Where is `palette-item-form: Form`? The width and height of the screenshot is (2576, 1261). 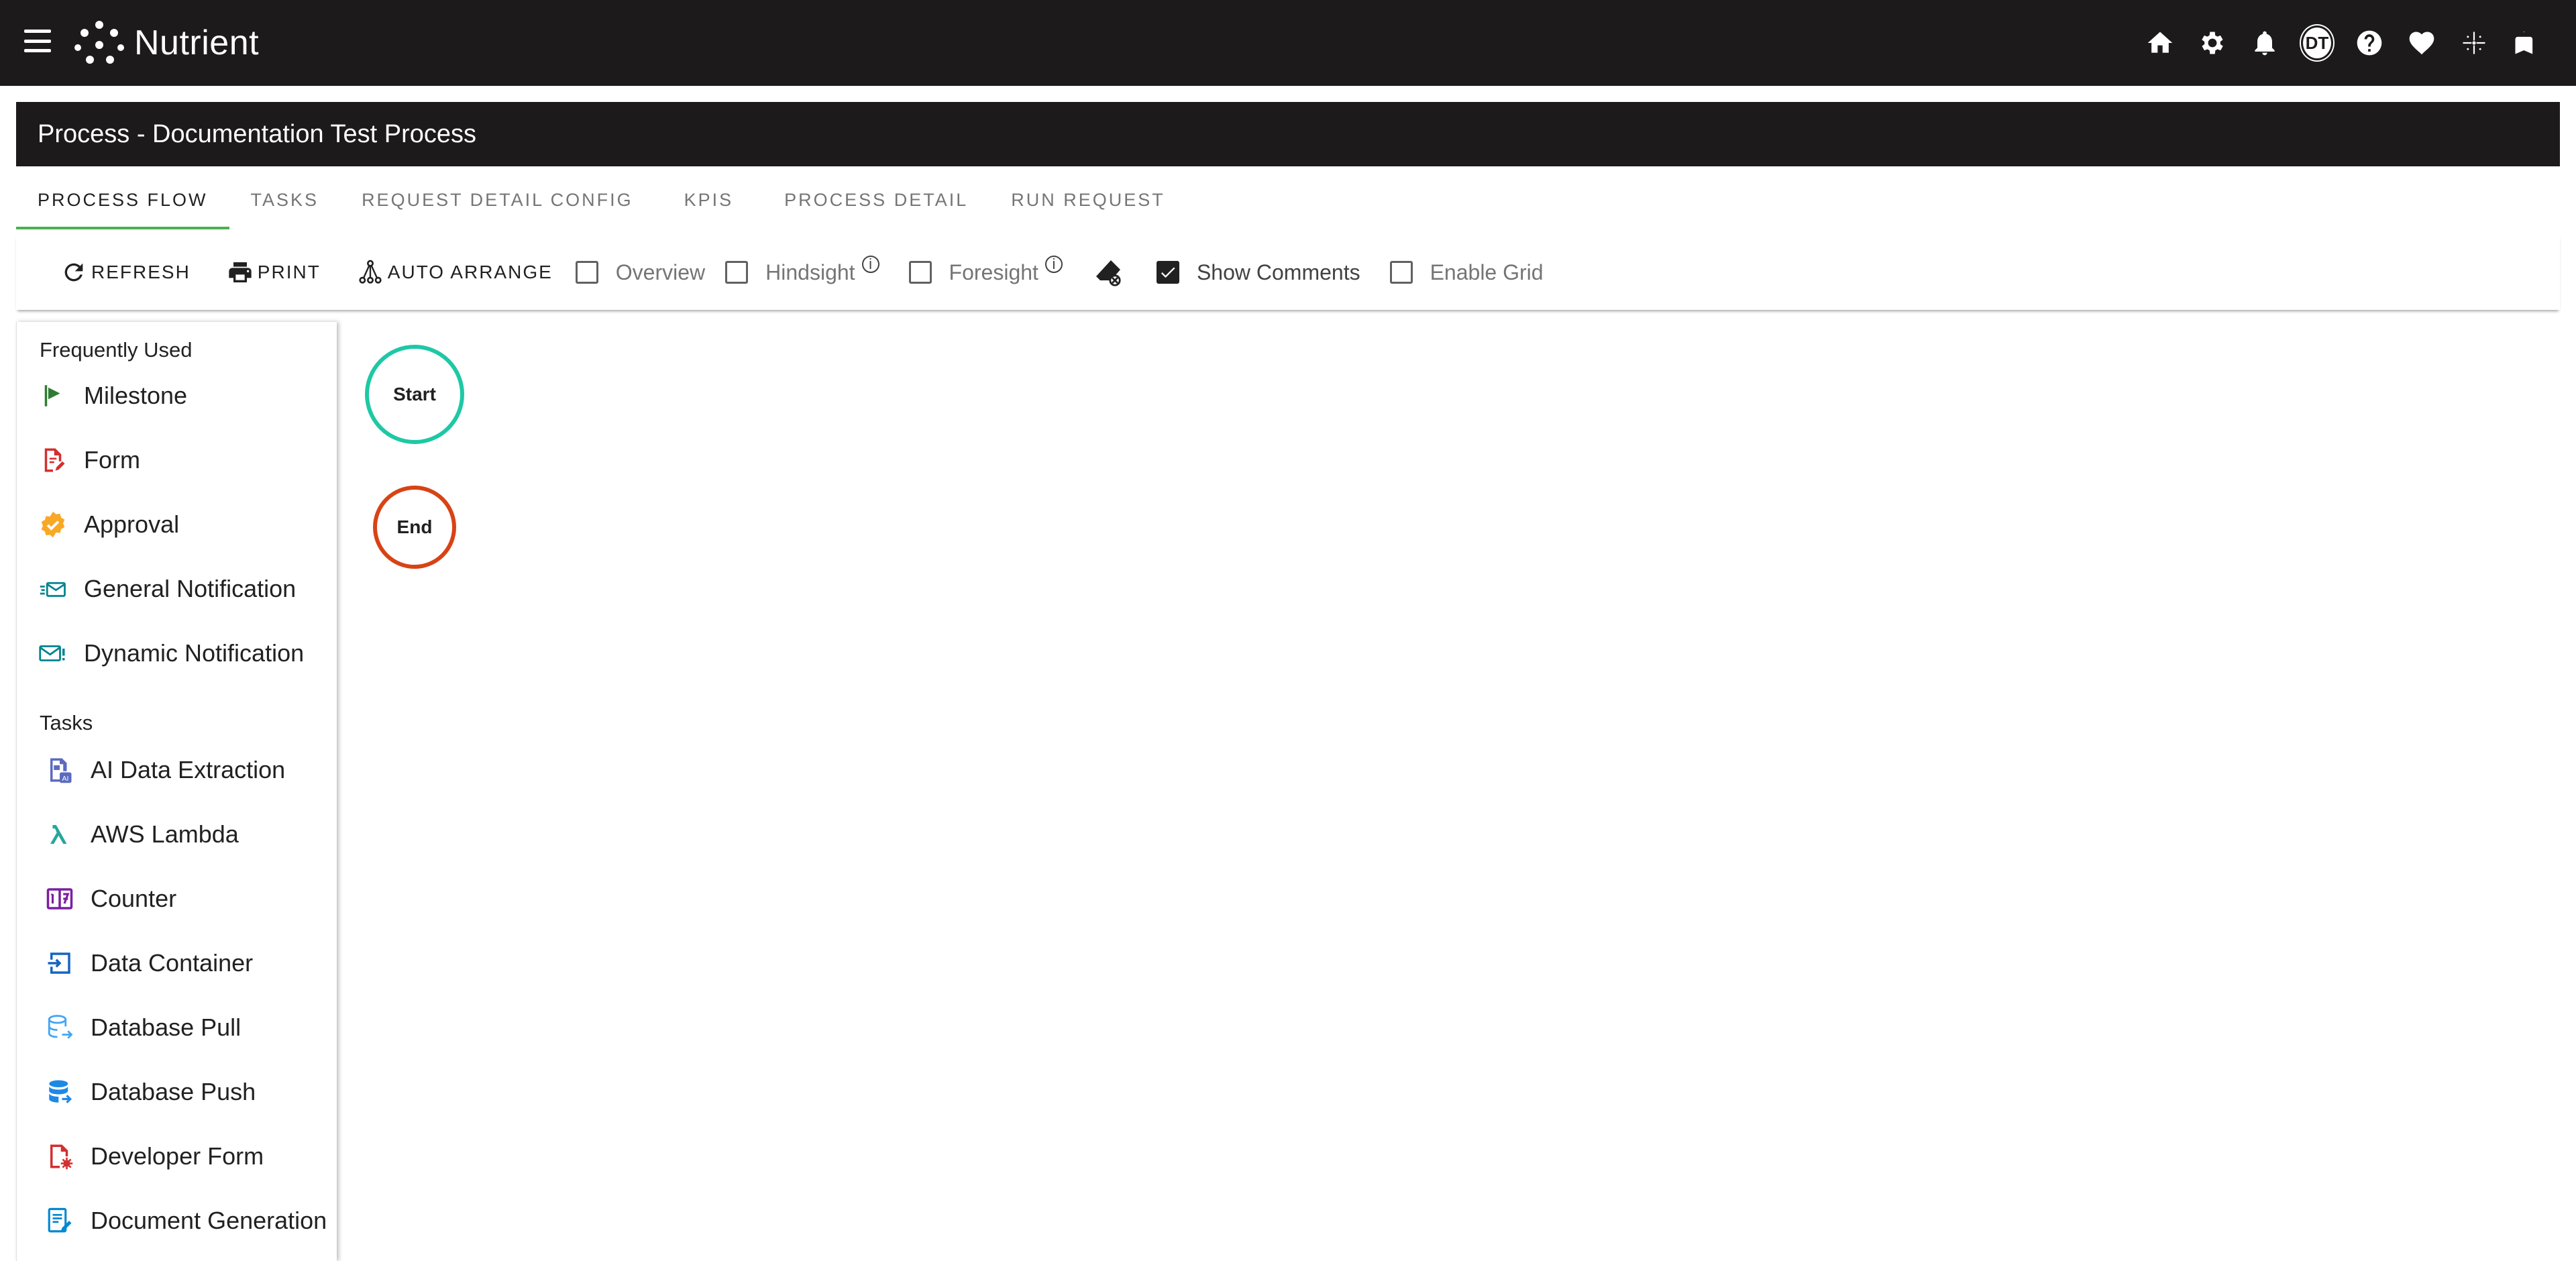
palette-item-form: Form is located at coordinates (177, 460).